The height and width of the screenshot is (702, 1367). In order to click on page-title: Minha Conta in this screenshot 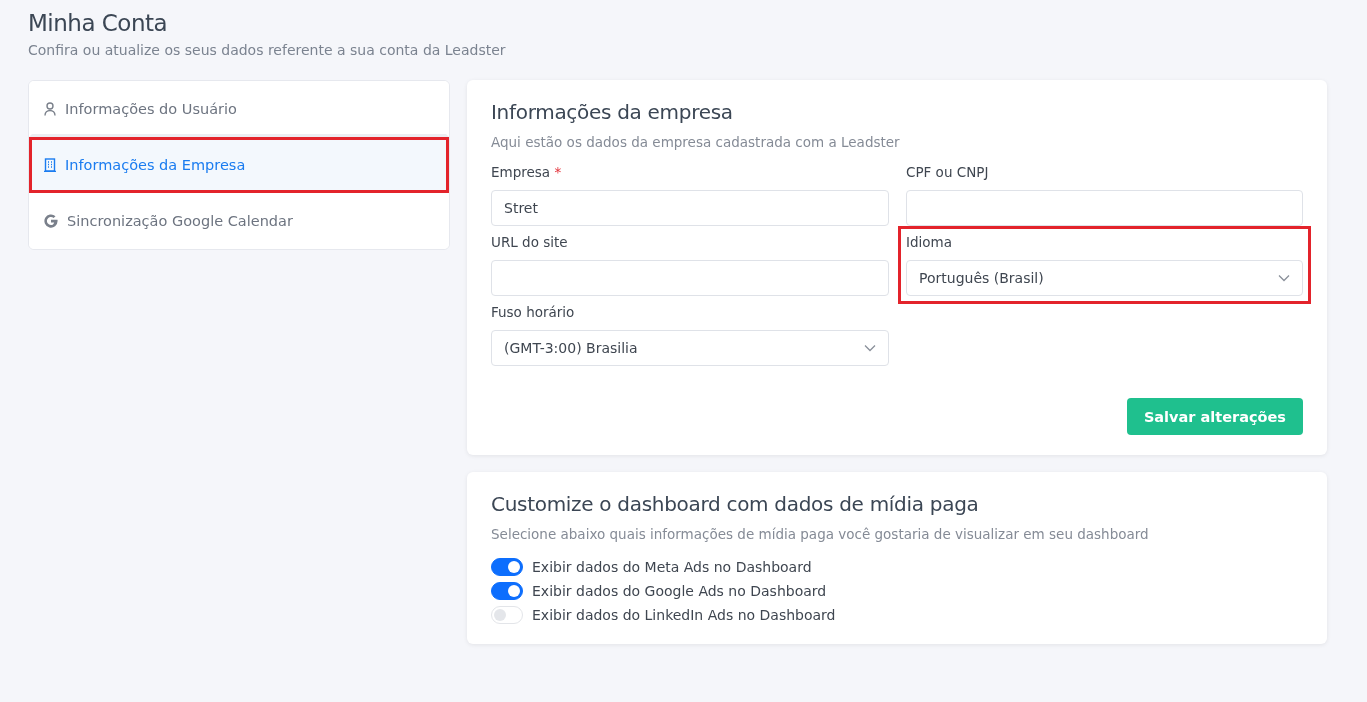, I will do `click(98, 23)`.